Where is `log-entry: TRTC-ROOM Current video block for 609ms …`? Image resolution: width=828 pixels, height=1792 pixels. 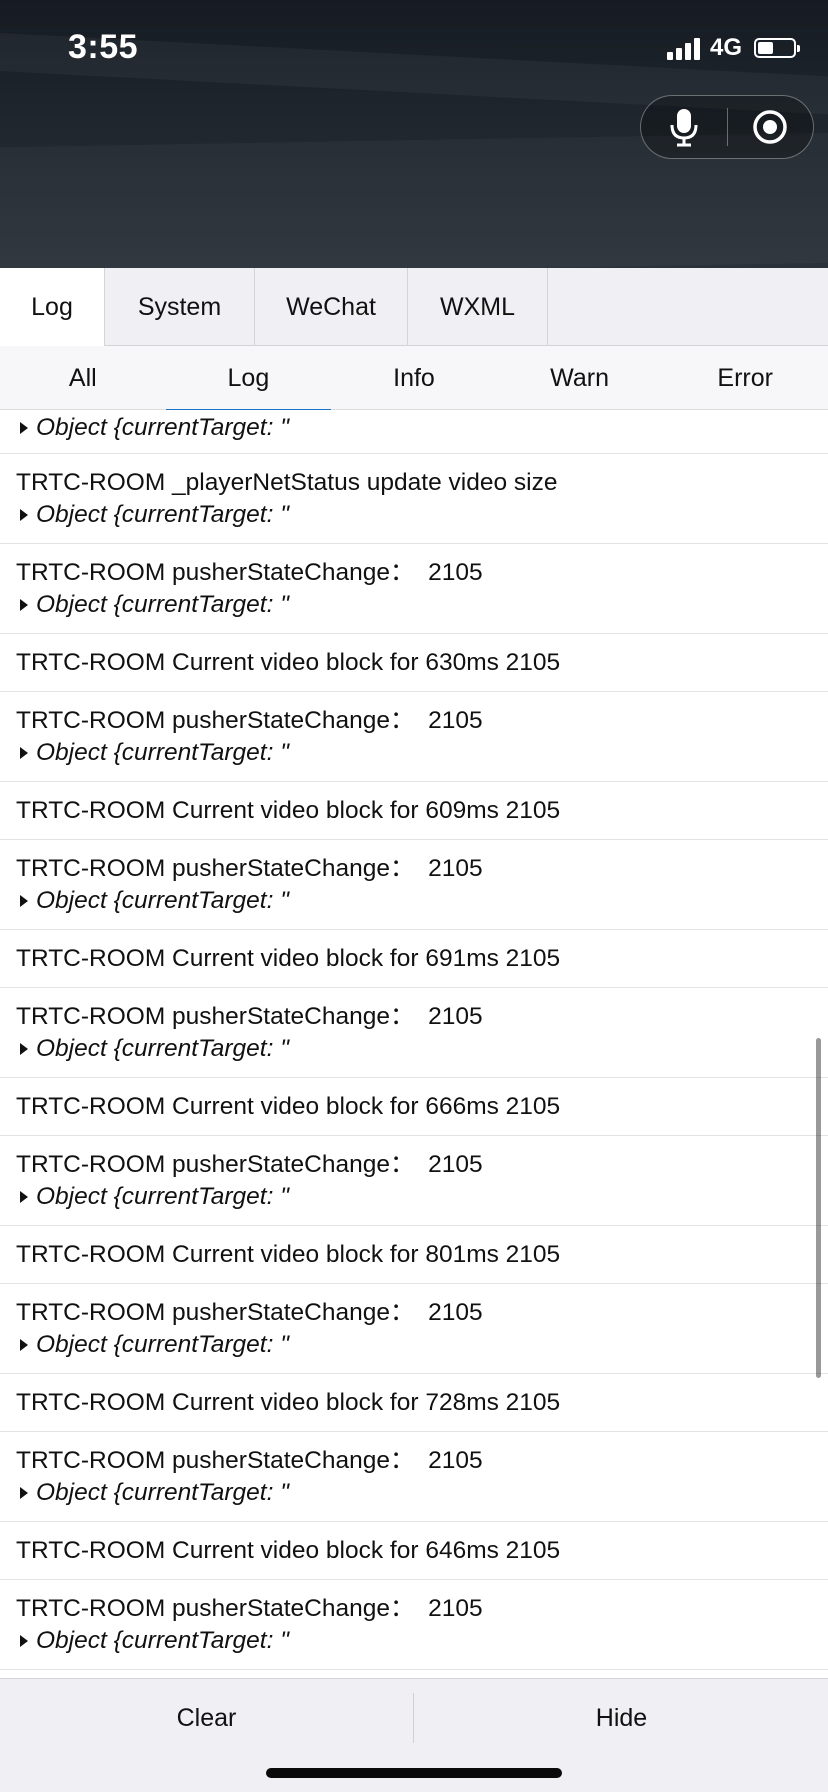
log-entry: TRTC-ROOM Current video block for 609ms … is located at coordinates (414, 811).